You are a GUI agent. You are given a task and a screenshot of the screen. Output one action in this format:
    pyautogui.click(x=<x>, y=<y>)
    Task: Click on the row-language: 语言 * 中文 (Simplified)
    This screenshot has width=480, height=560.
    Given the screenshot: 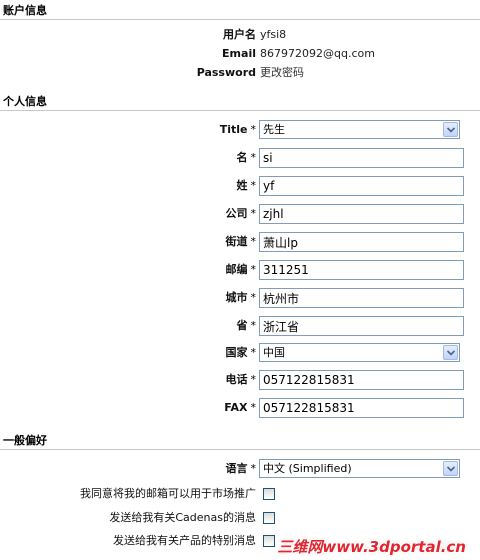 What is the action you would take?
    pyautogui.click(x=240, y=469)
    